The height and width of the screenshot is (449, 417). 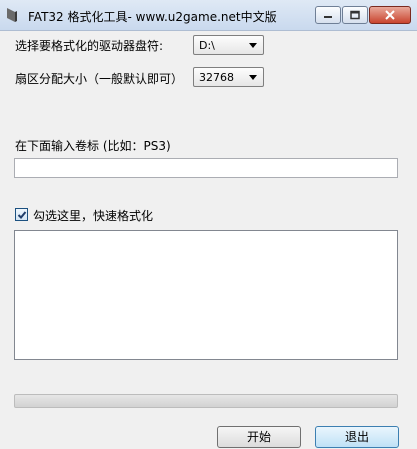 What do you see at coordinates (216, 77) in the screenshot?
I see `cluster-size-value: 32768` at bounding box center [216, 77].